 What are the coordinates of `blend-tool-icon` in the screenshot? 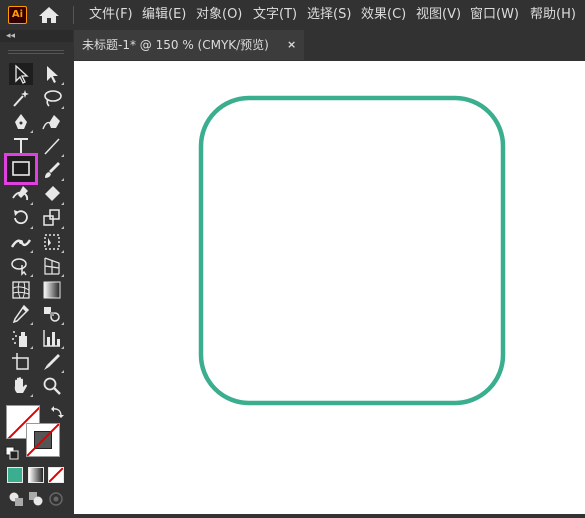 It's located at (52, 314).